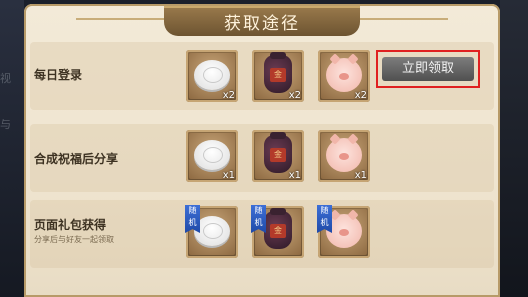  I want to click on reward-slot: 金 随机, so click(277, 231).